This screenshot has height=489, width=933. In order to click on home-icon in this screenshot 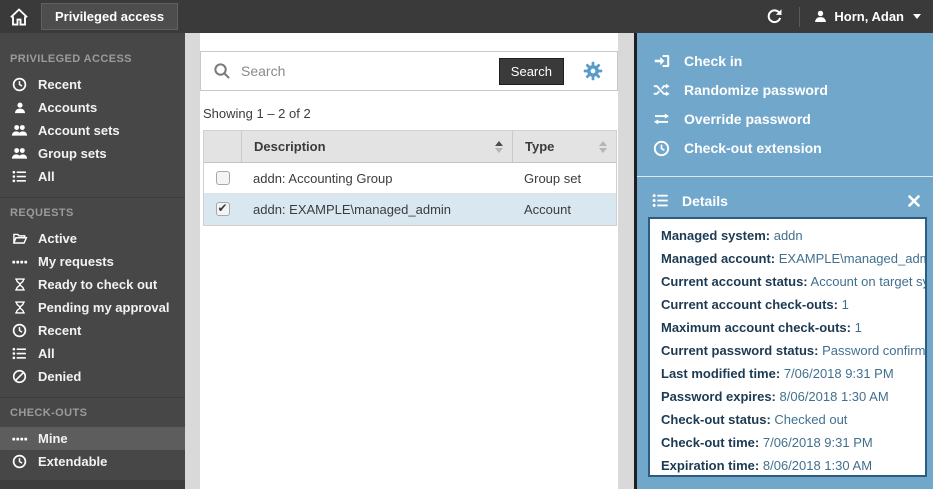, I will do `click(19, 17)`.